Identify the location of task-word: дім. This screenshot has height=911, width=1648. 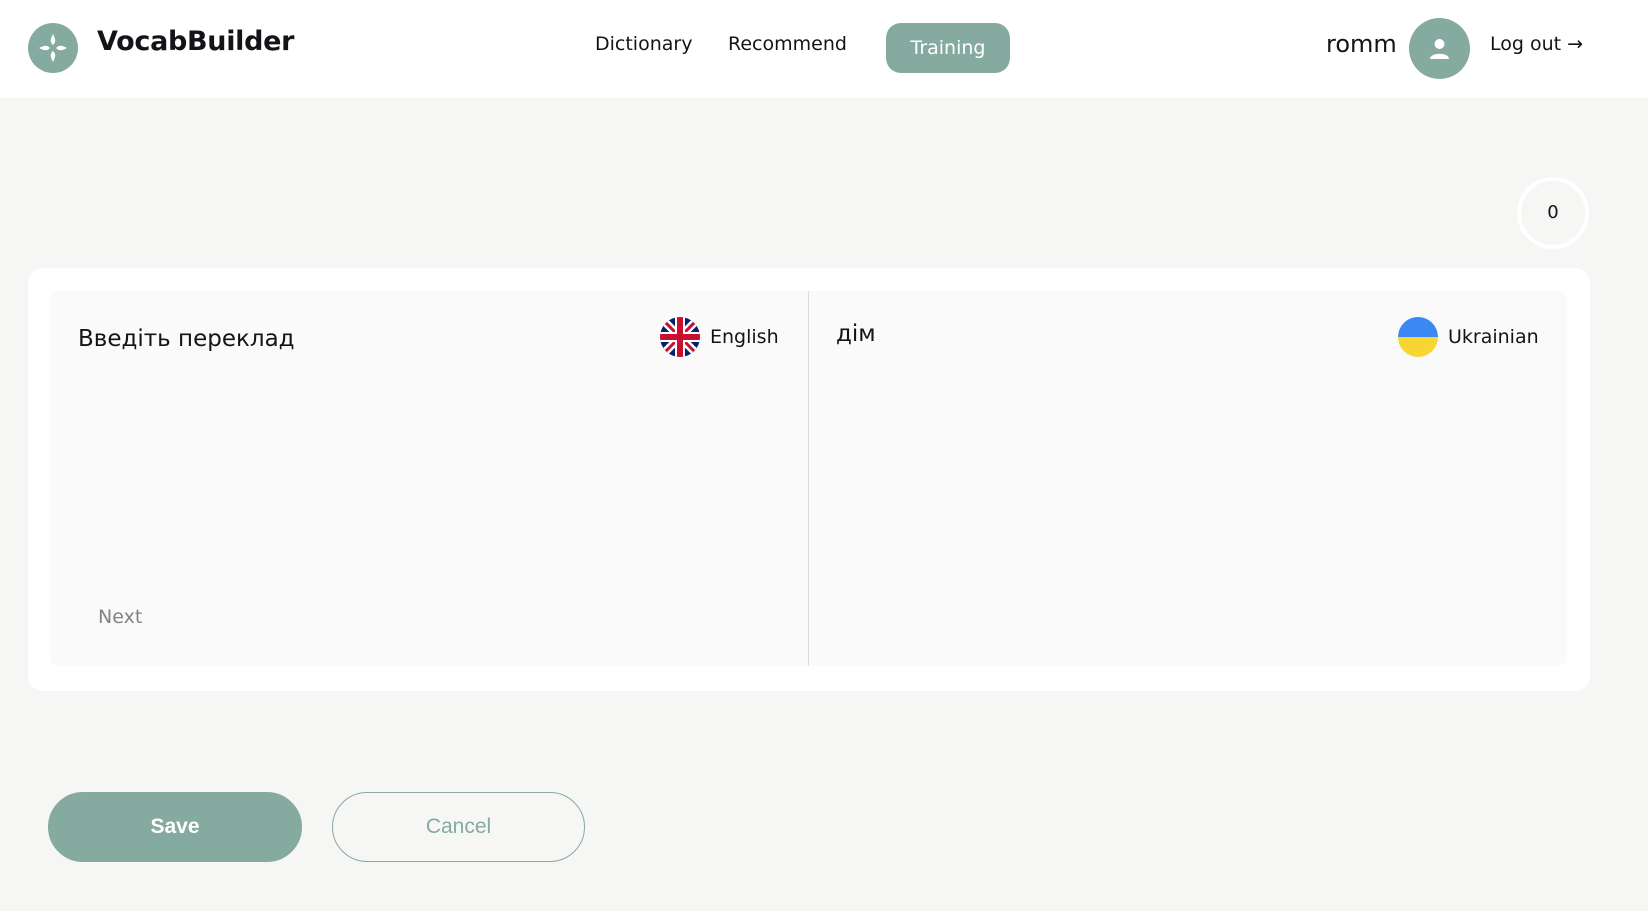
(856, 334).